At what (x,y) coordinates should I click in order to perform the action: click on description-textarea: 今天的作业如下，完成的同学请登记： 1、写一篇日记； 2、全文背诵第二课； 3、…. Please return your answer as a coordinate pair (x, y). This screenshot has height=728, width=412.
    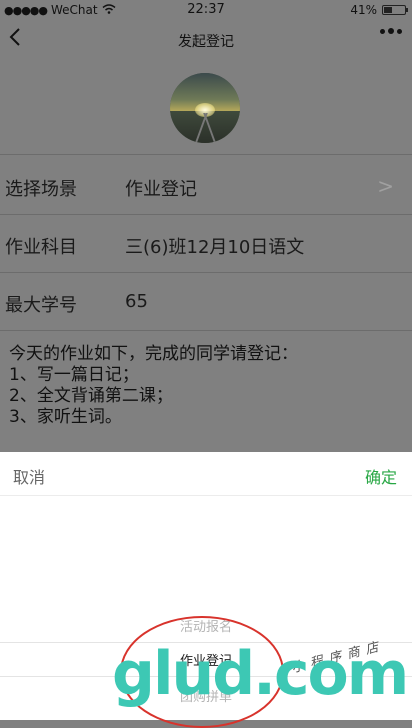
    Looking at the image, I should click on (204, 386).